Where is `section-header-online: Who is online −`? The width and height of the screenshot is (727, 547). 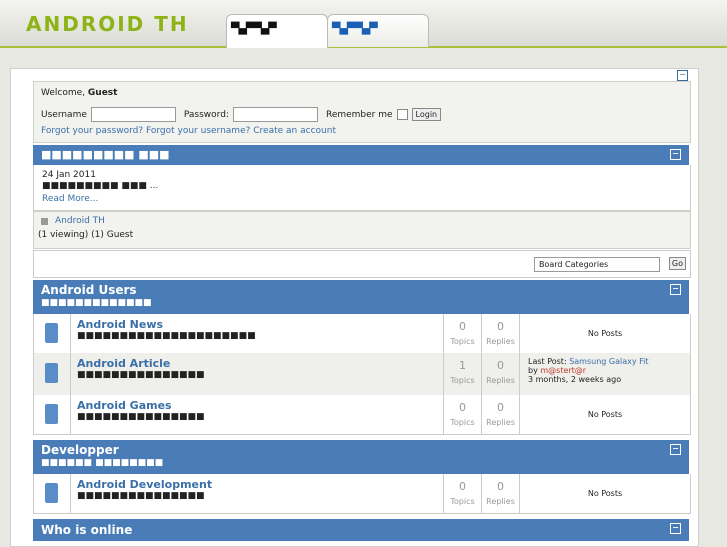
section-header-online: Who is online − is located at coordinates (361, 530).